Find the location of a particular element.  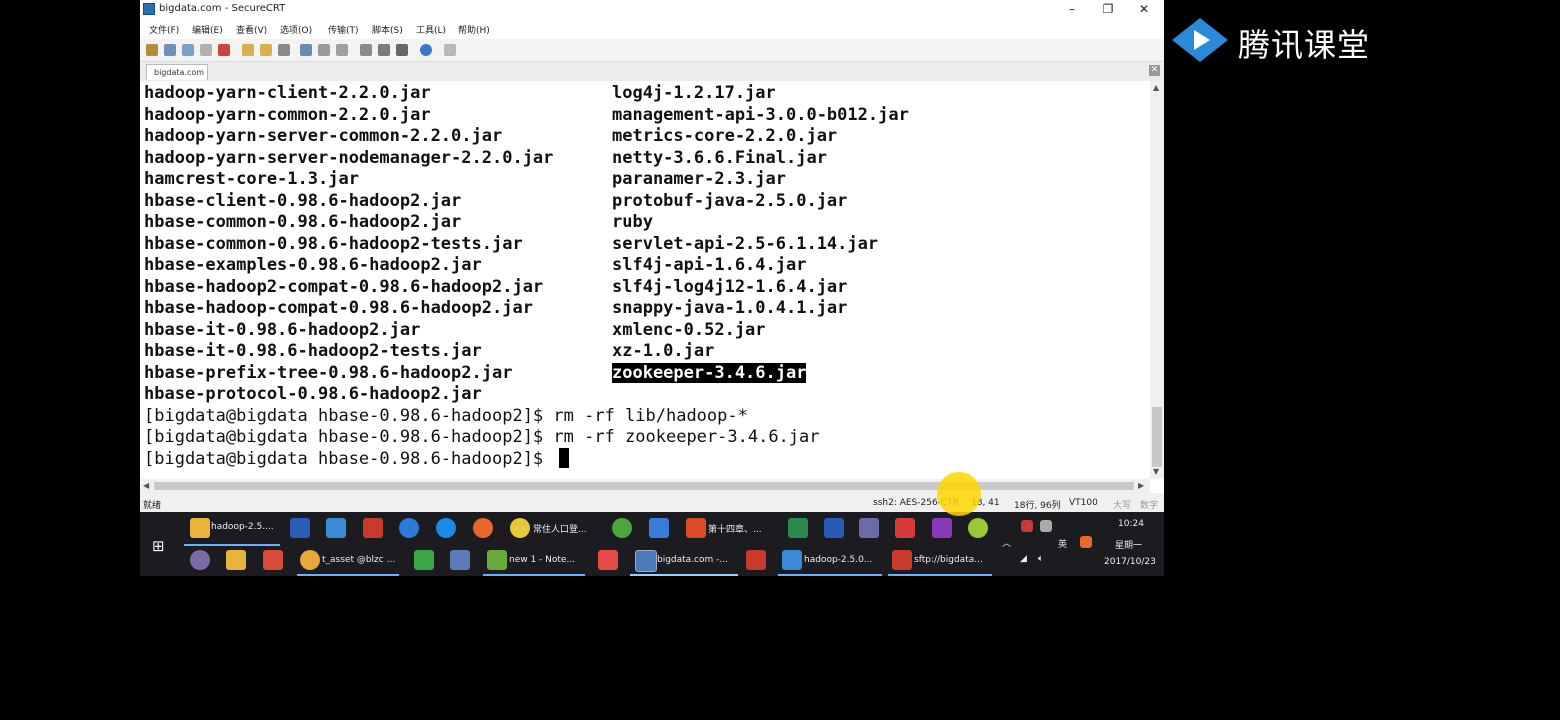

session-tab: bigdata.com is located at coordinates (177, 72).